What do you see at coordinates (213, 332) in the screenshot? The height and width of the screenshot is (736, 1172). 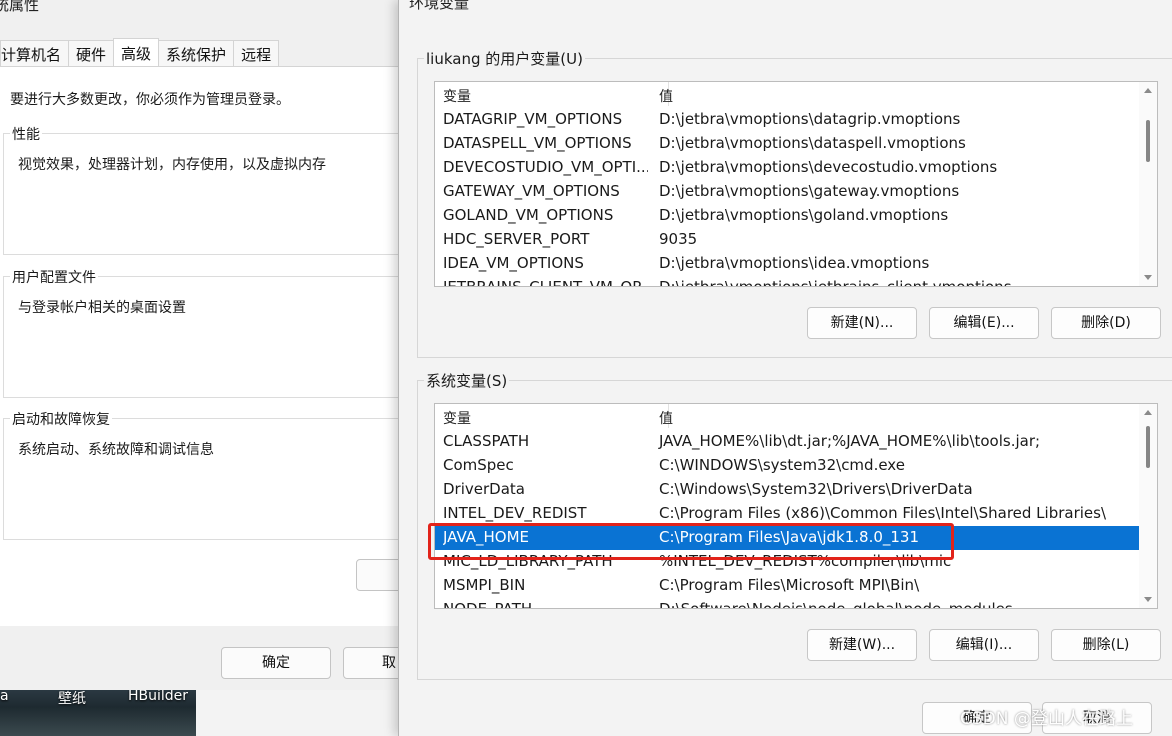 I see `user-profiles-group: 用户配置文件 与登录帐户相关的桌面设置` at bounding box center [213, 332].